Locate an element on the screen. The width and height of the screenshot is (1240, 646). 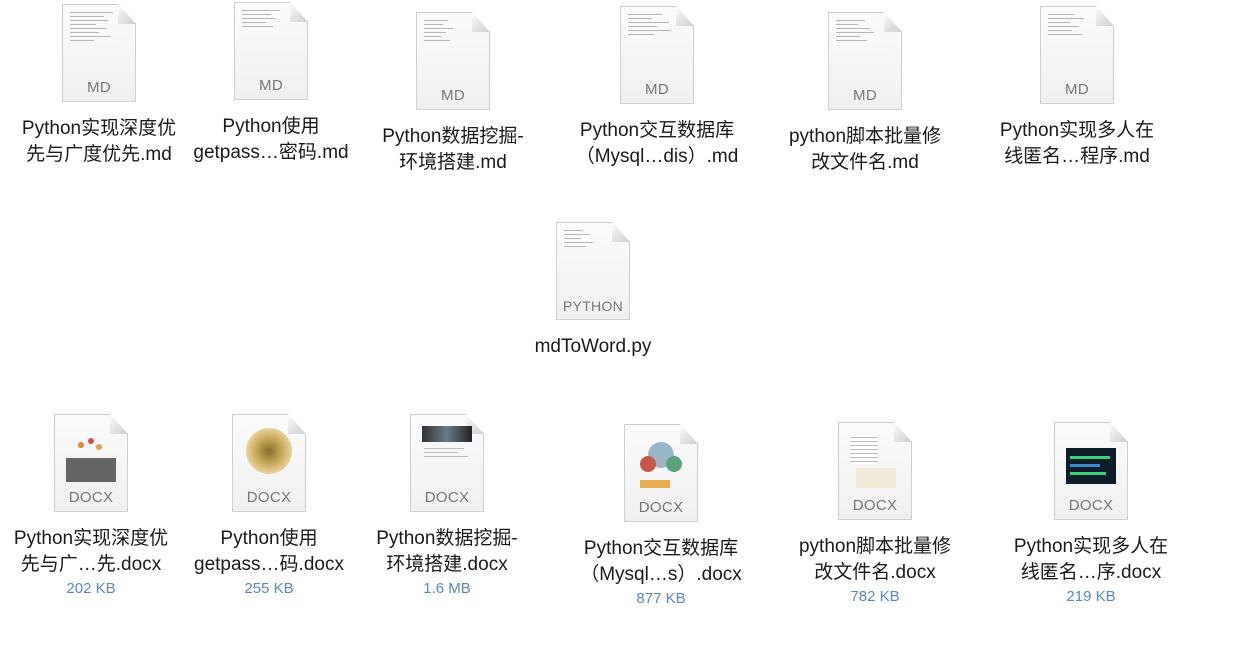
file-size: 877 KB is located at coordinates (661, 598).